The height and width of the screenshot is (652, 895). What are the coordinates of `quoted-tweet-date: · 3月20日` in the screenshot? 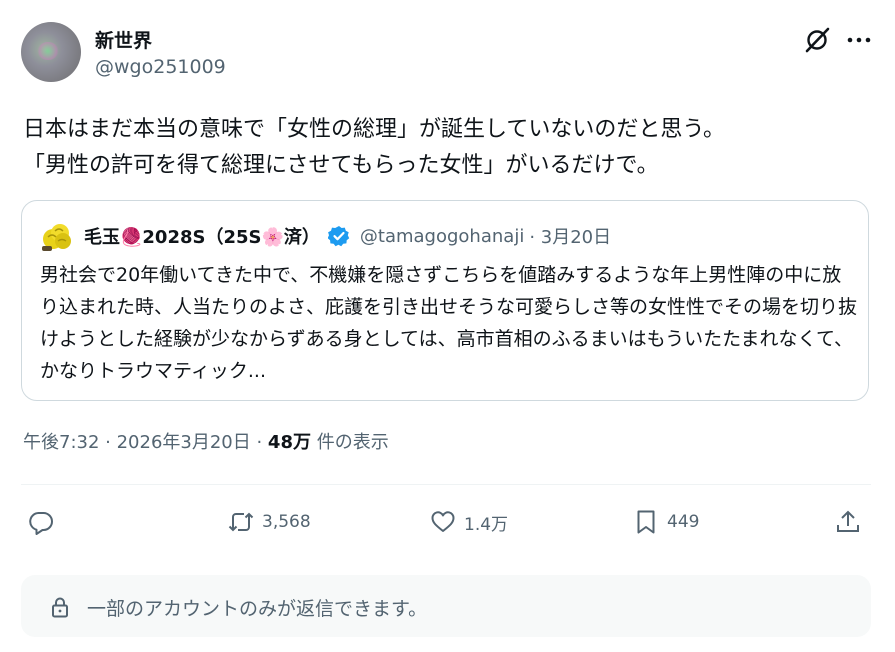 It's located at (570, 236).